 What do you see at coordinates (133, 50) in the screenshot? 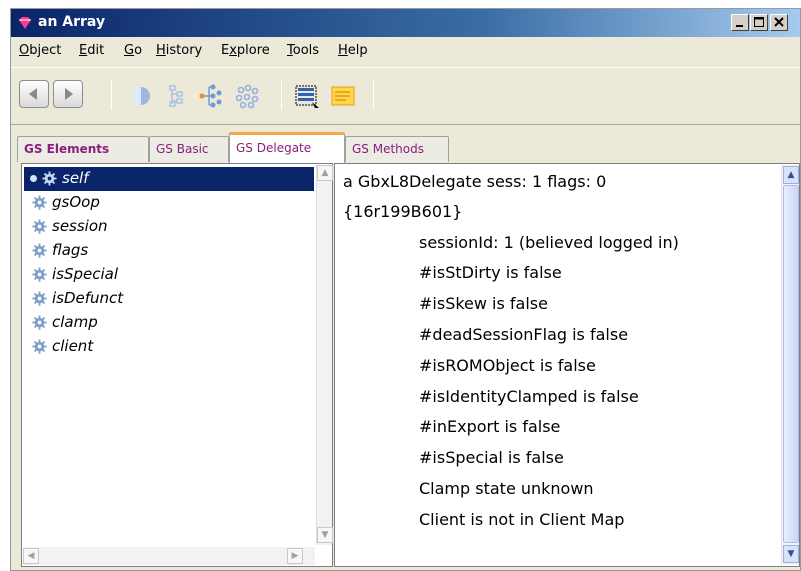
I see `menu-go: Go` at bounding box center [133, 50].